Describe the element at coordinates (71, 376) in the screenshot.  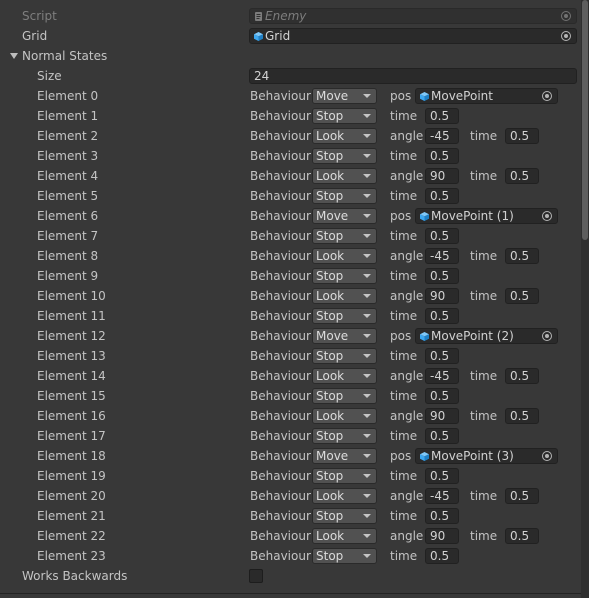
I see `element-label: Element 14` at that location.